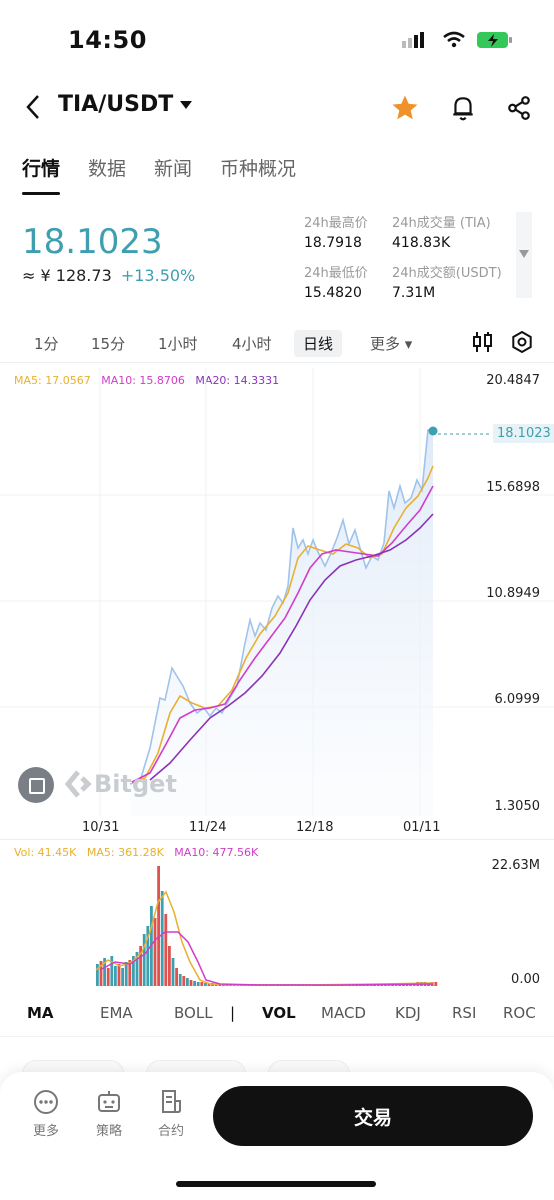 Image resolution: width=554 pixels, height=1200 pixels. I want to click on price-axis-label: 1.3050, so click(517, 806).